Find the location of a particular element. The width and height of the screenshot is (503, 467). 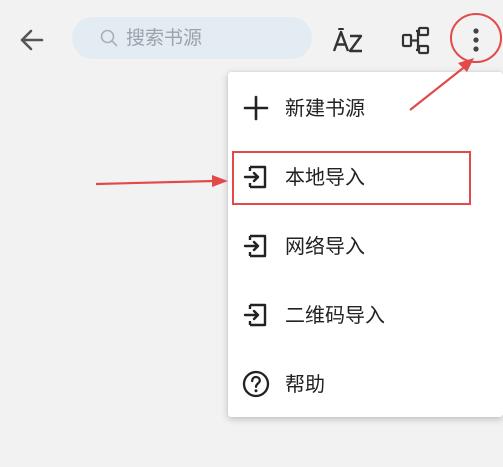

help-circle-icon is located at coordinates (256, 384).